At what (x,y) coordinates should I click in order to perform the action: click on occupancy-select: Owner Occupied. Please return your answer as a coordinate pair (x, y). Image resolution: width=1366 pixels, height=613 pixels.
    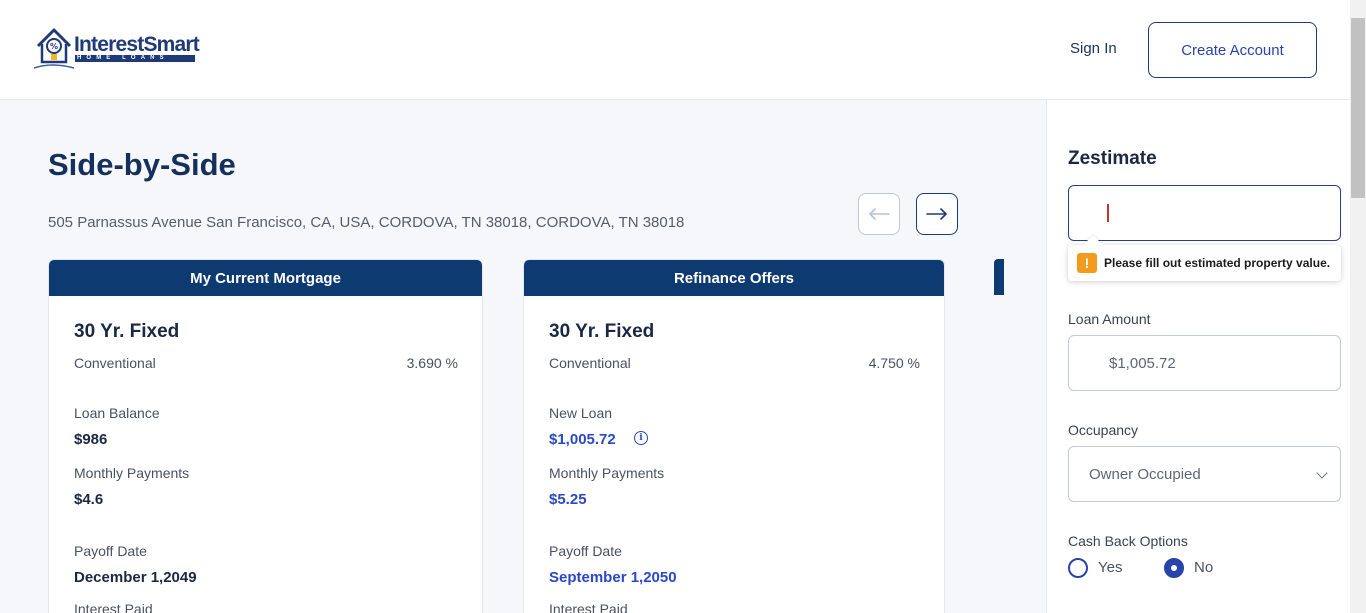
    Looking at the image, I should click on (1204, 474).